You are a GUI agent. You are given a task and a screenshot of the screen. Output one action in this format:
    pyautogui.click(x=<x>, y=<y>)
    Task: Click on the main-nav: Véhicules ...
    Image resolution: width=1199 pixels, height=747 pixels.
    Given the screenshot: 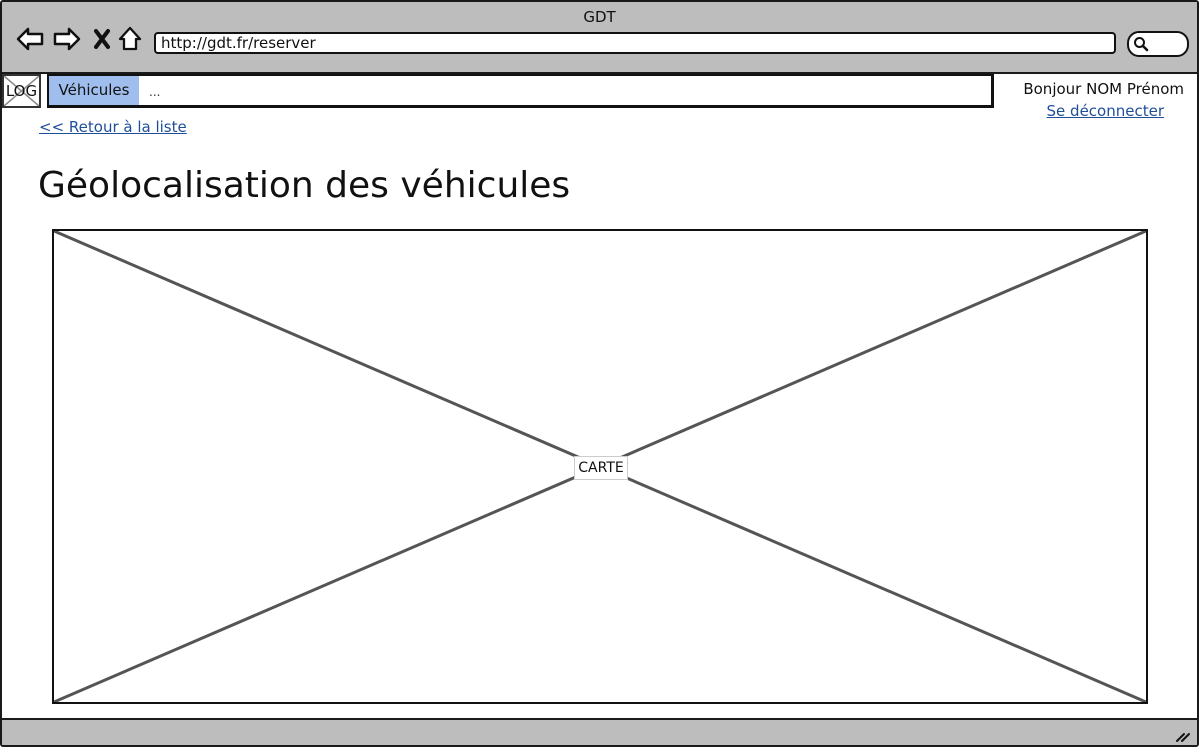 What is the action you would take?
    pyautogui.click(x=520, y=91)
    